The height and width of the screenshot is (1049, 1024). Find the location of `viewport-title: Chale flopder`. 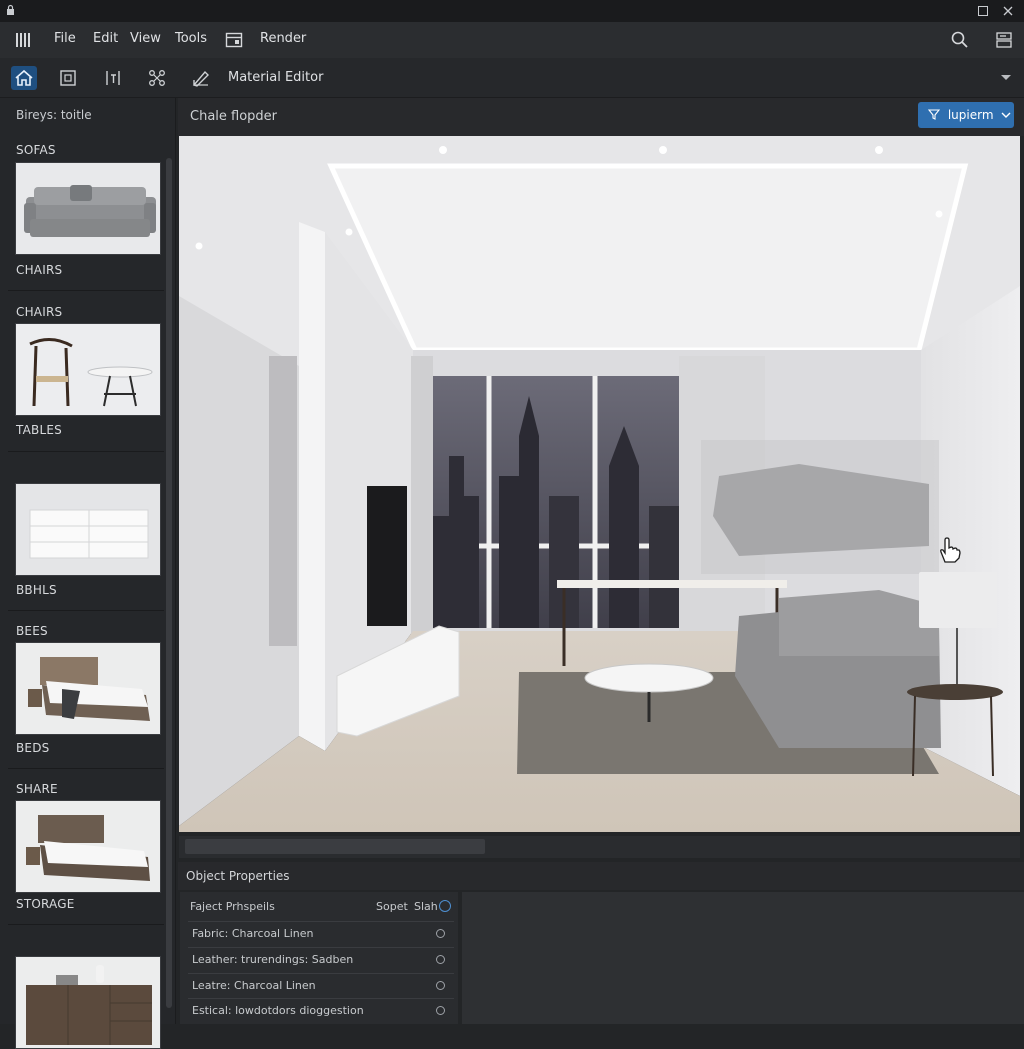

viewport-title: Chale flopder is located at coordinates (234, 116).